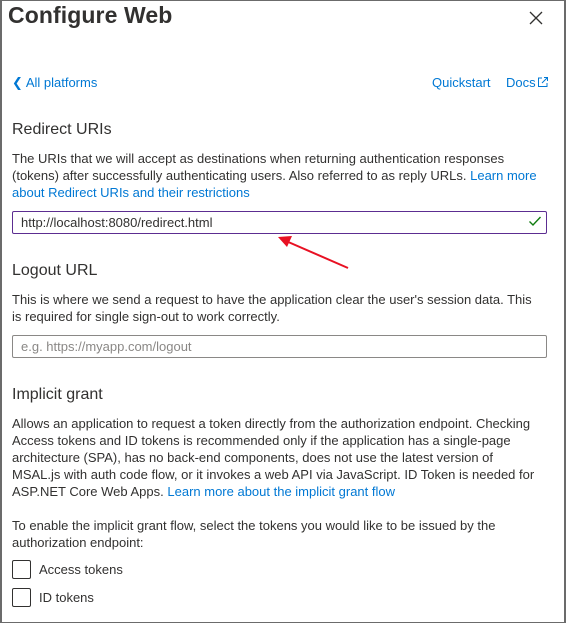  Describe the element at coordinates (17, 82) in the screenshot. I see `chevron-left-icon: ❮` at that location.